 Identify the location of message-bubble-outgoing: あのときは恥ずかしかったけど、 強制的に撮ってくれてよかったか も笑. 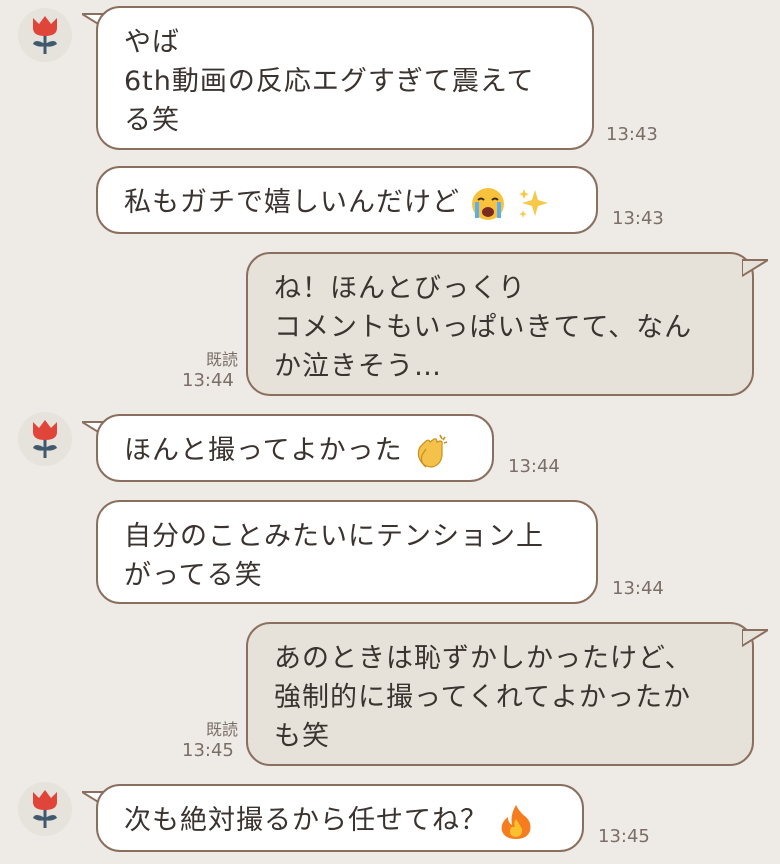
(500, 694).